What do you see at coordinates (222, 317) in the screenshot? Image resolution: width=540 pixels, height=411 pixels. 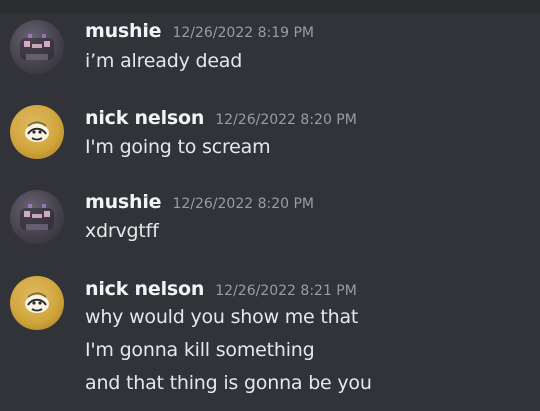 I see `message-text: why would you show me that` at bounding box center [222, 317].